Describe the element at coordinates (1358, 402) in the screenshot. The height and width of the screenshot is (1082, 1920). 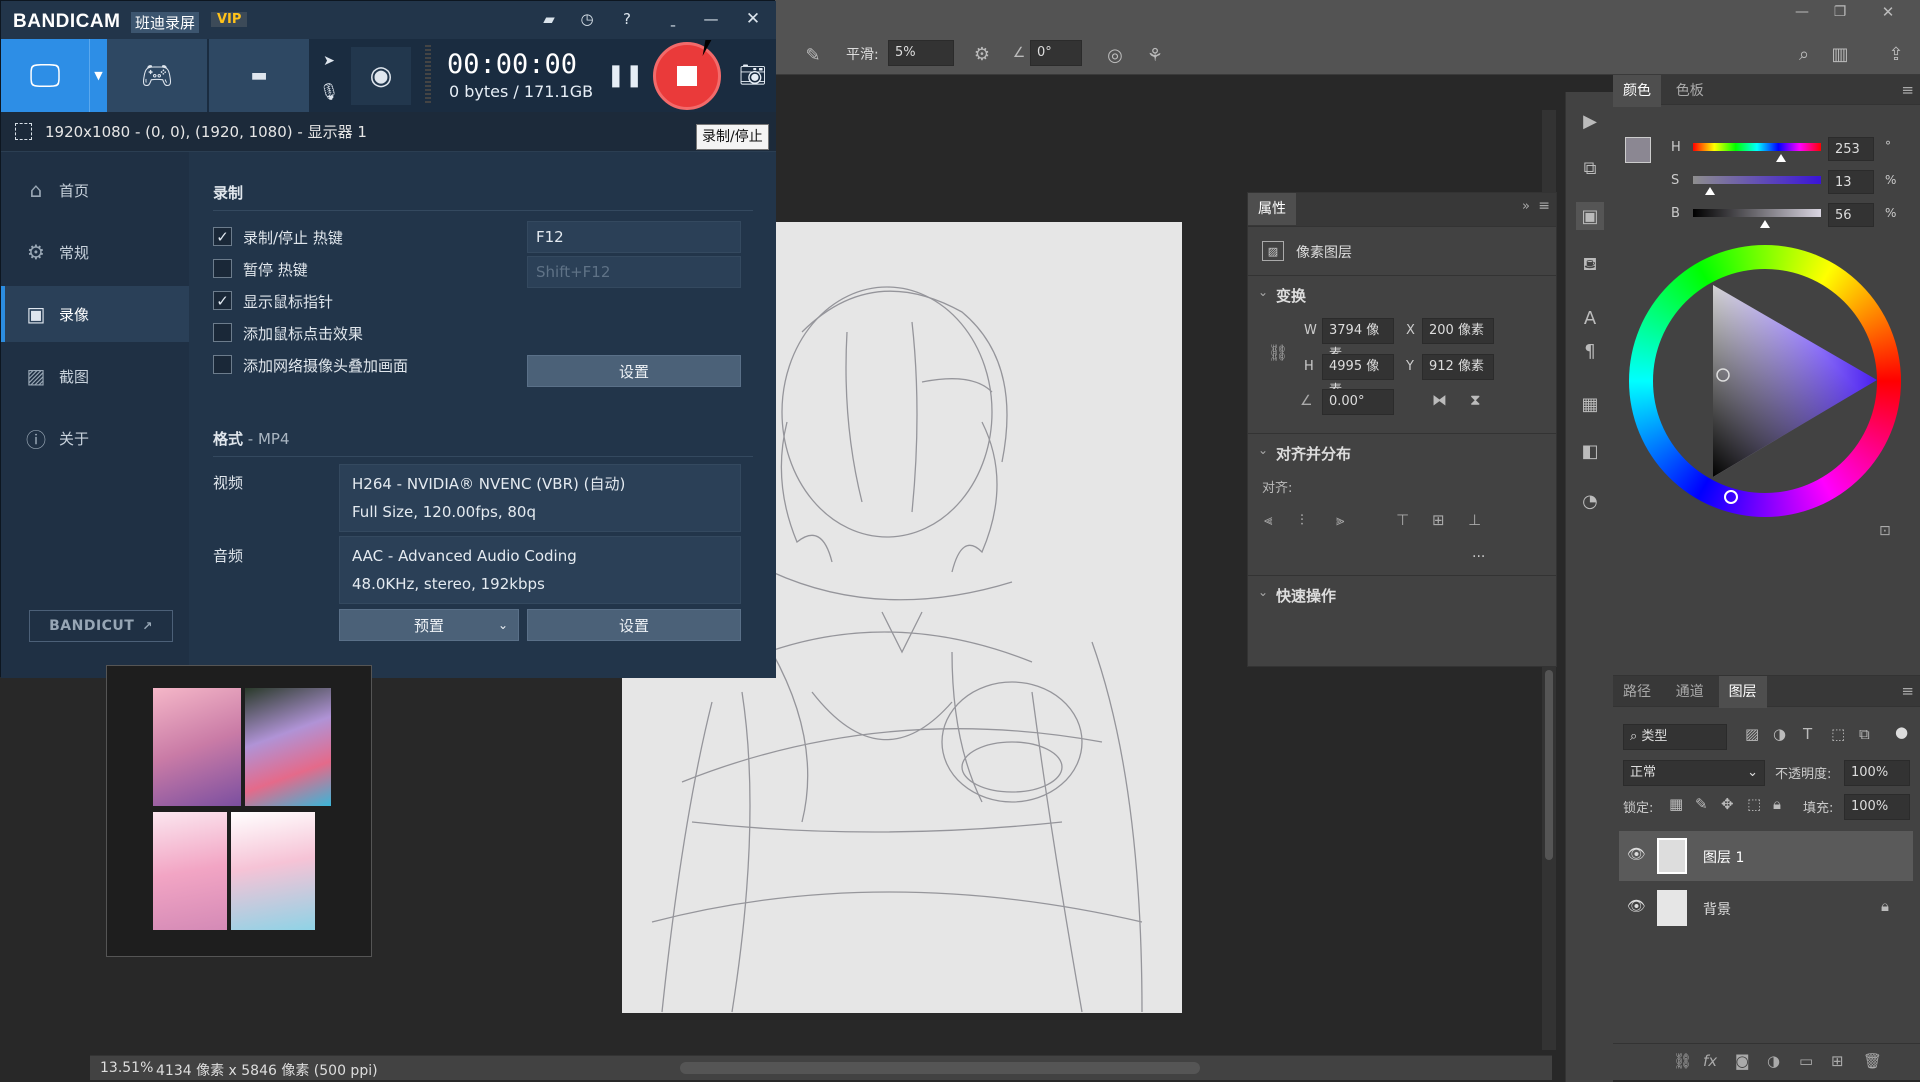
I see `rotation-field: 0.00°` at that location.